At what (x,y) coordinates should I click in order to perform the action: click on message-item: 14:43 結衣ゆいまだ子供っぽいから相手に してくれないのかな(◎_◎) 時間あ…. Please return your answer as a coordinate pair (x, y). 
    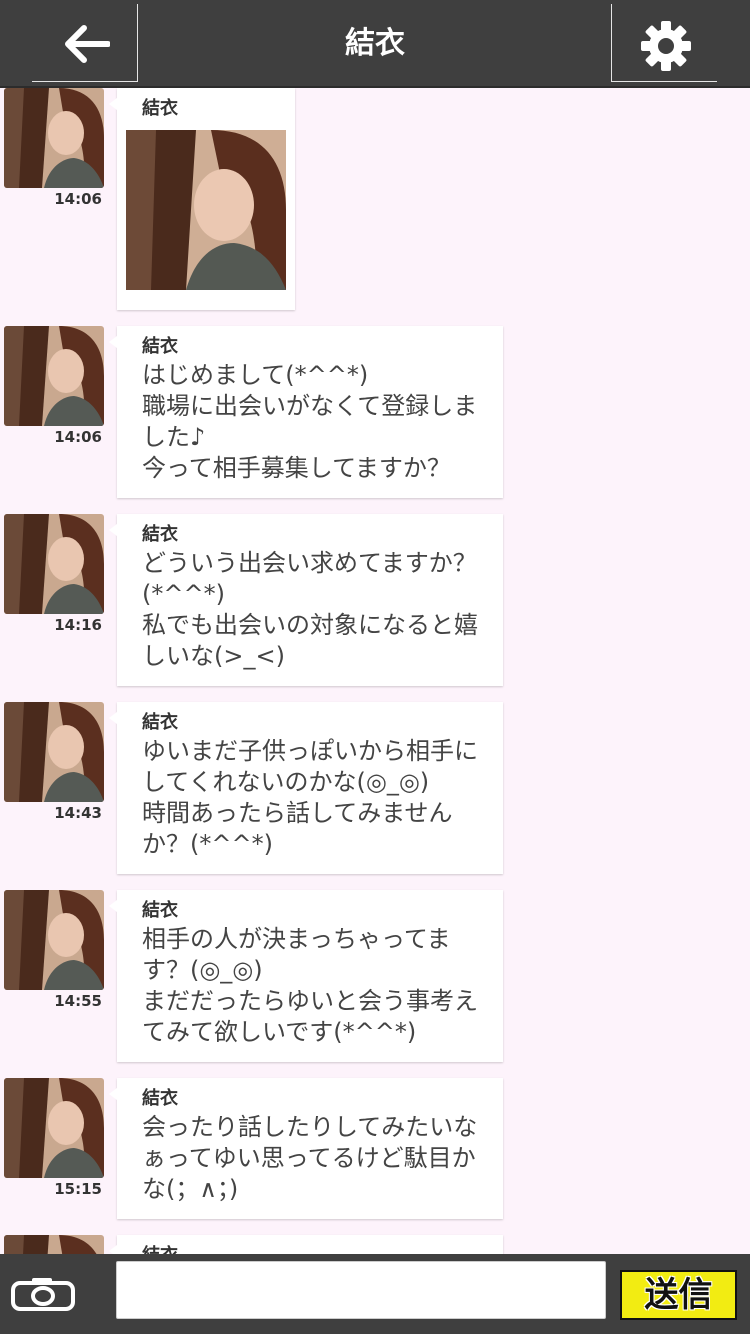
    Looking at the image, I should click on (375, 788).